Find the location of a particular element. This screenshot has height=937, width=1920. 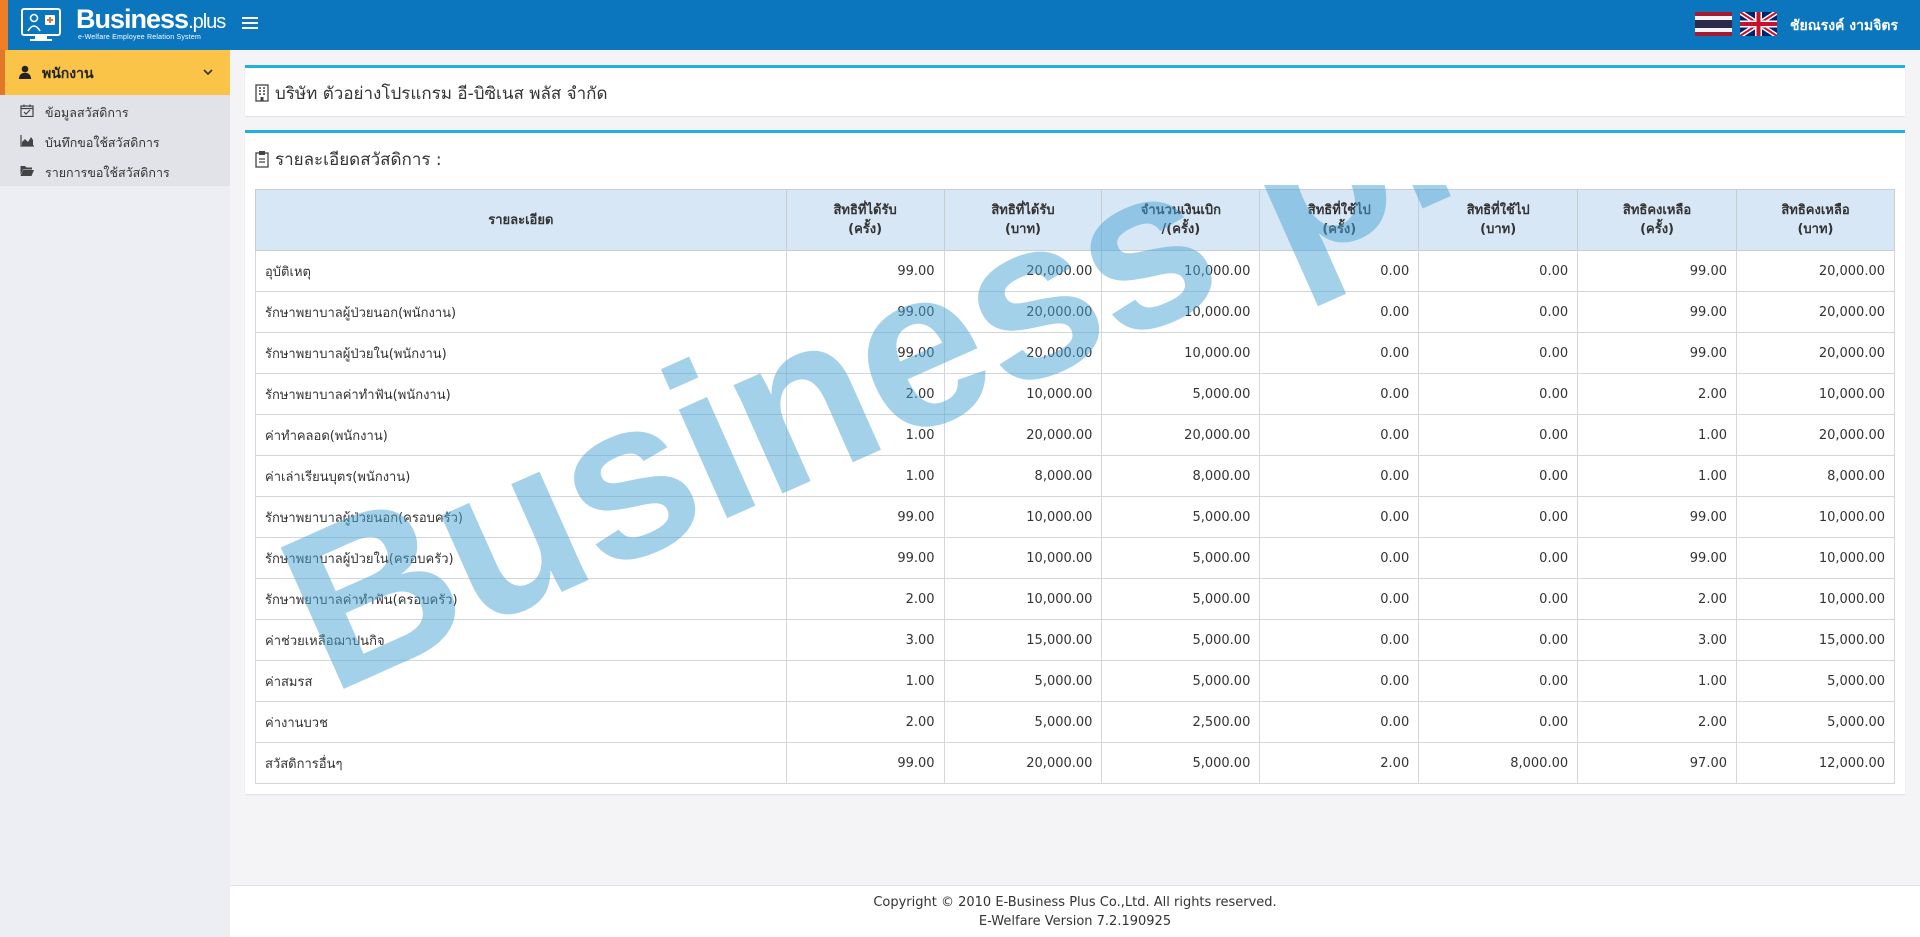

footer-version: E-Welfare Version 7.2.190925 is located at coordinates (1075, 921).